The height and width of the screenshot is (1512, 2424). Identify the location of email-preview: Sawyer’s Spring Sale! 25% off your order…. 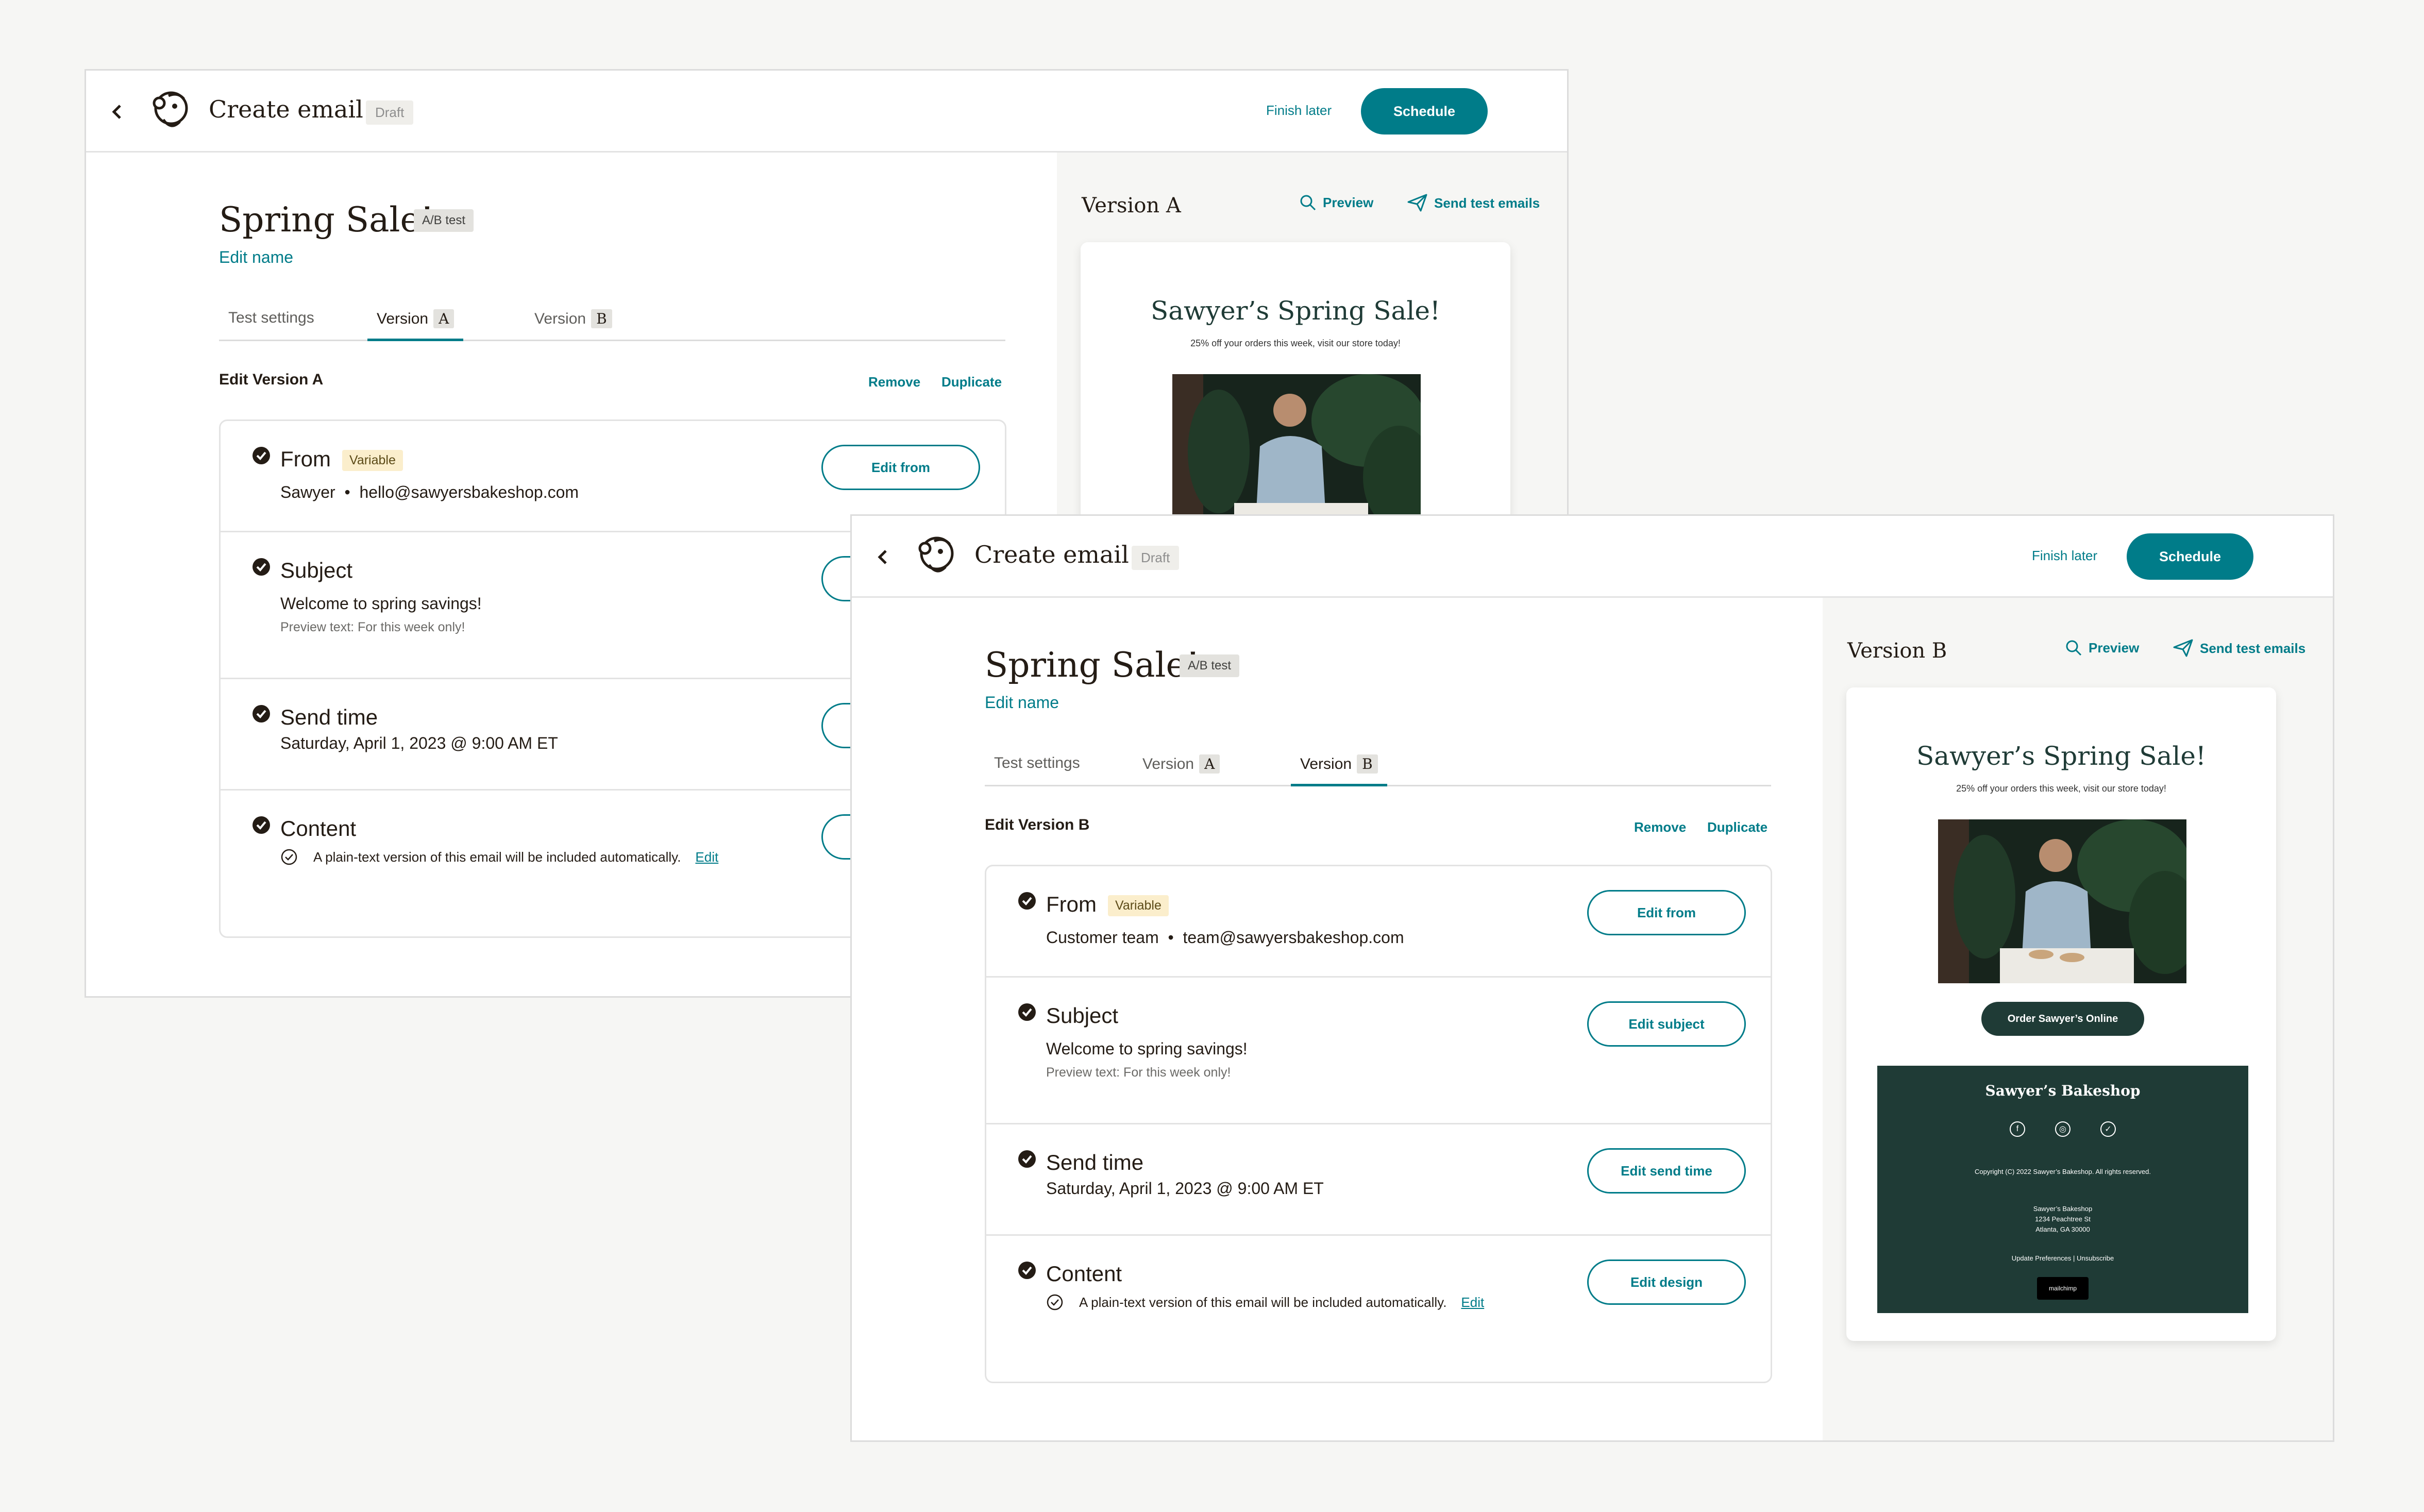
(2061, 1014).